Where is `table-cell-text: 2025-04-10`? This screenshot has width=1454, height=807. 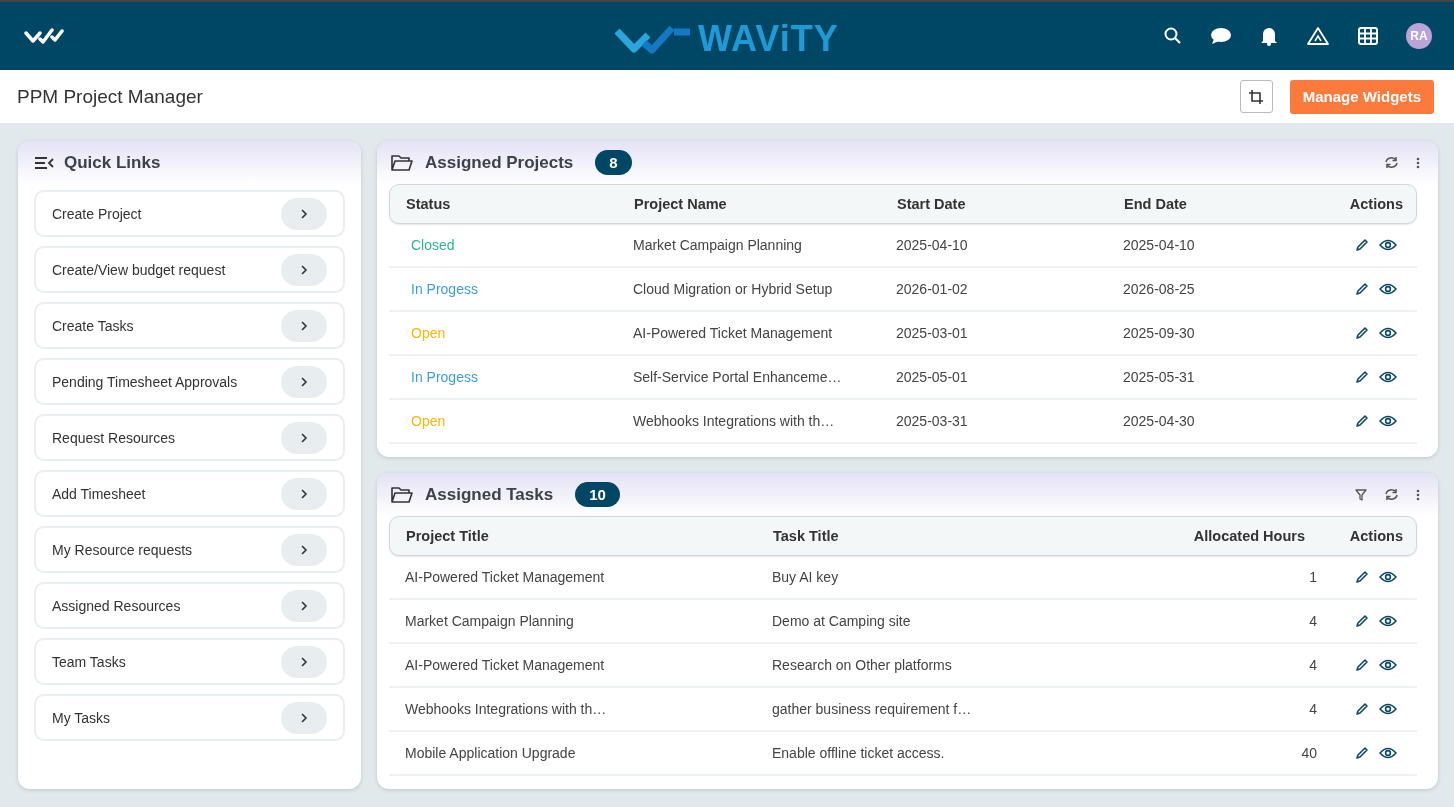 table-cell-text: 2025-04-10 is located at coordinates (1159, 245).